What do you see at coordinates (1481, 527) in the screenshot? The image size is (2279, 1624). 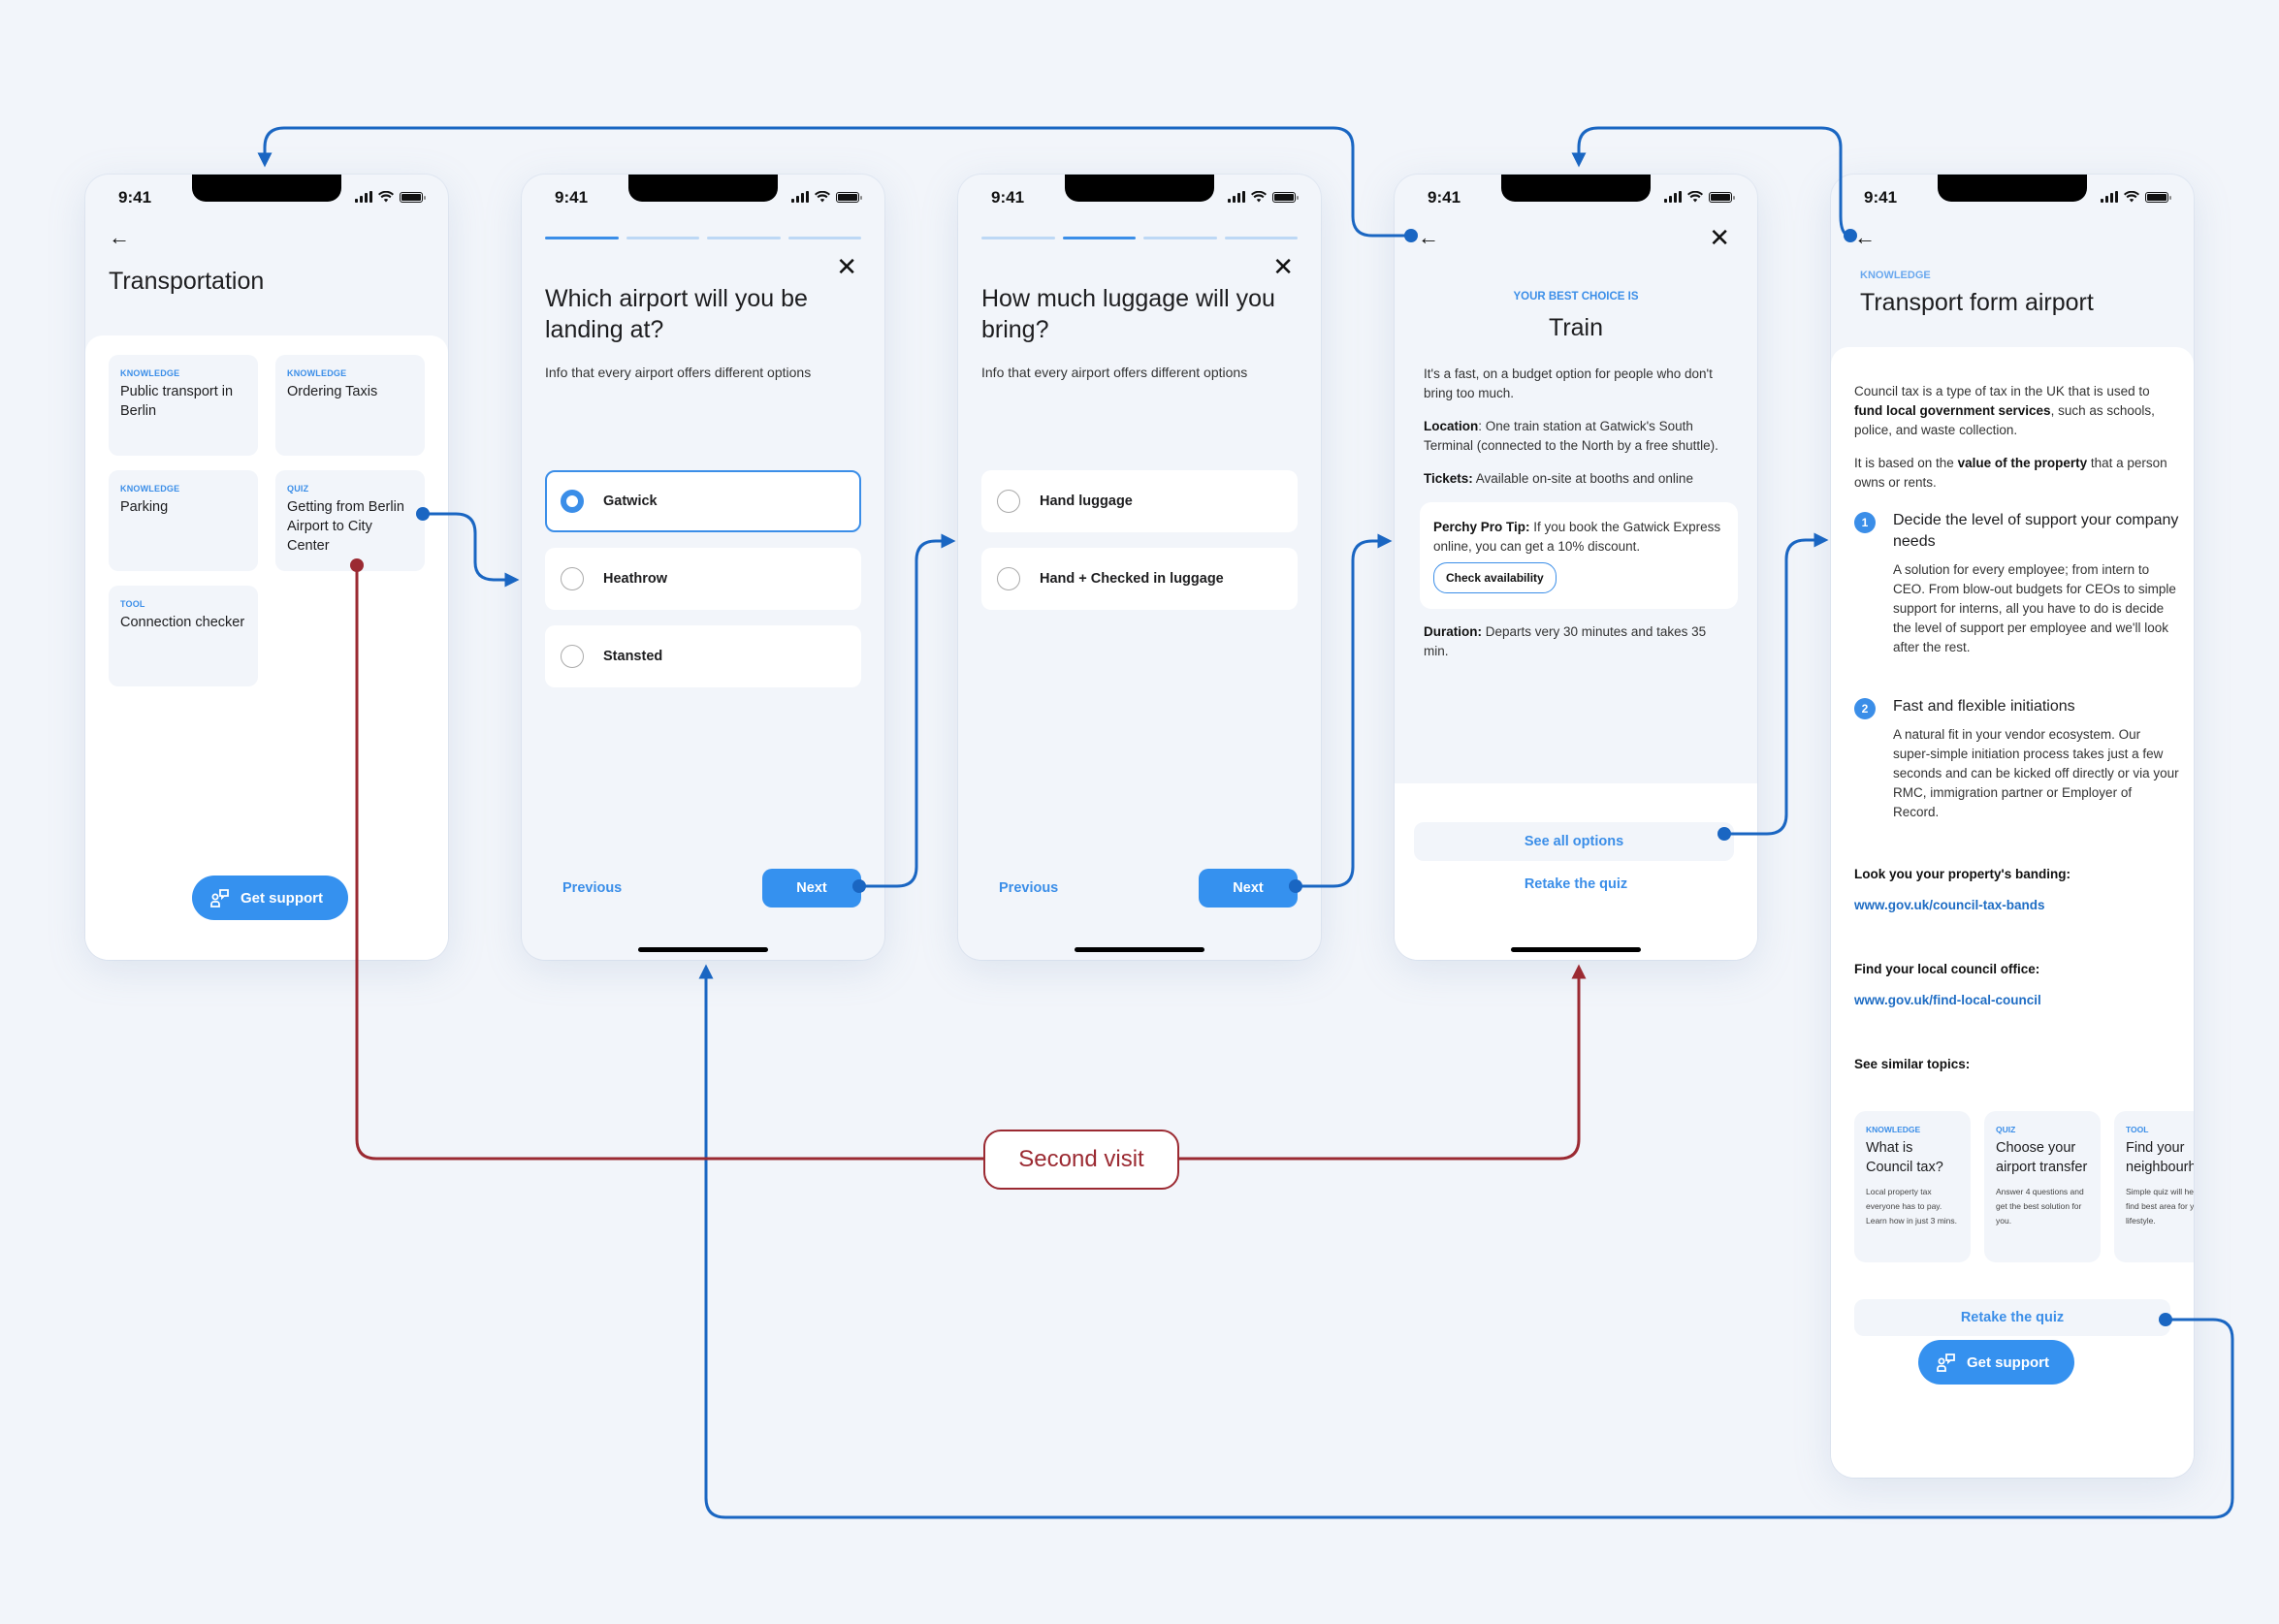 I see `pro-tip-label: Perchy Pro Tip:` at bounding box center [1481, 527].